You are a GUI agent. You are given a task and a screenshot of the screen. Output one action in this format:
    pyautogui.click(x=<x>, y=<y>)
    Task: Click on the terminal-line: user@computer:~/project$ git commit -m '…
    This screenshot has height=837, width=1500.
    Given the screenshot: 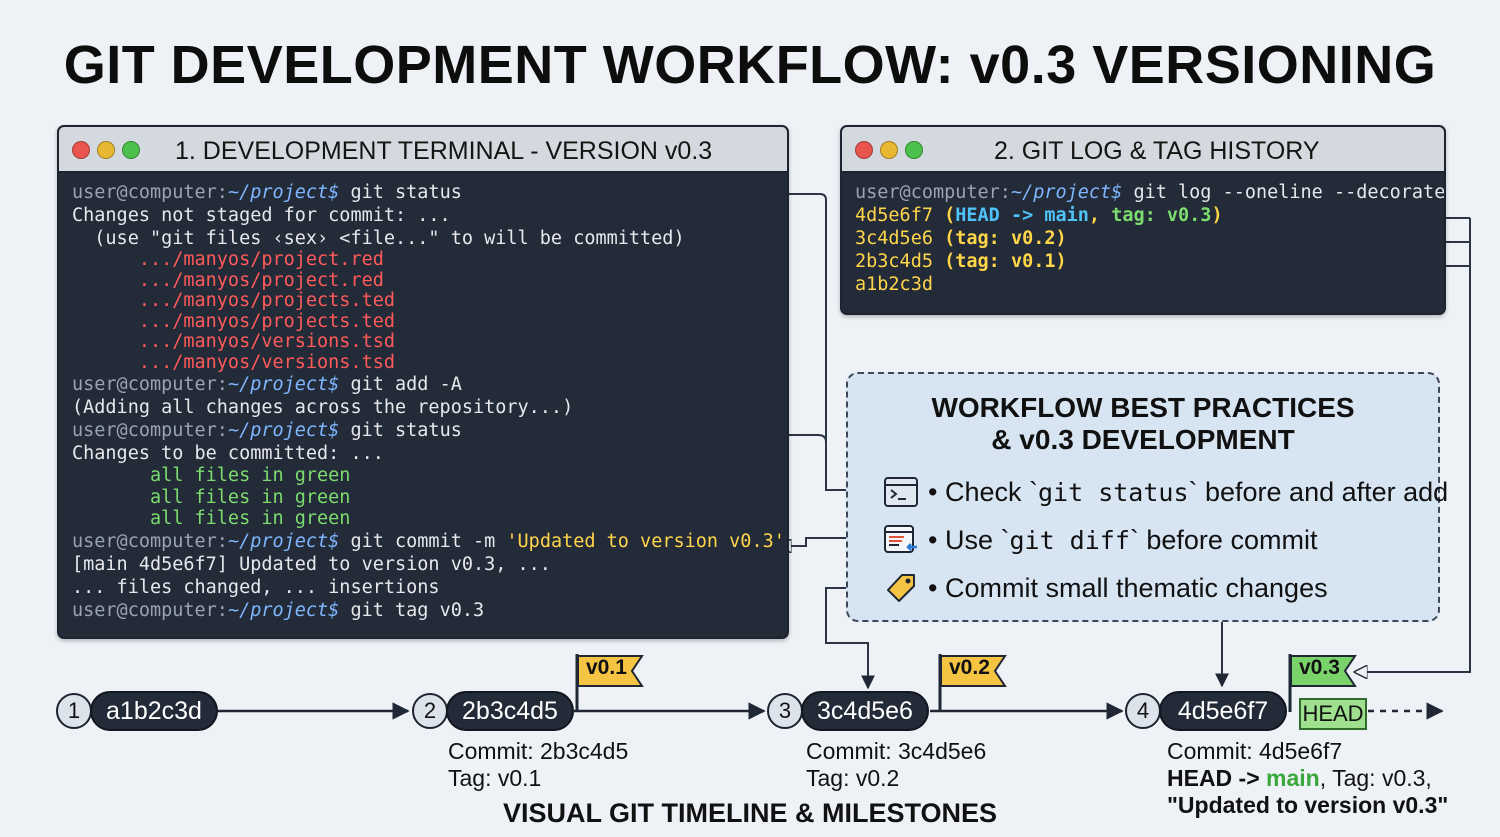 What is the action you would take?
    pyautogui.click(x=428, y=541)
    